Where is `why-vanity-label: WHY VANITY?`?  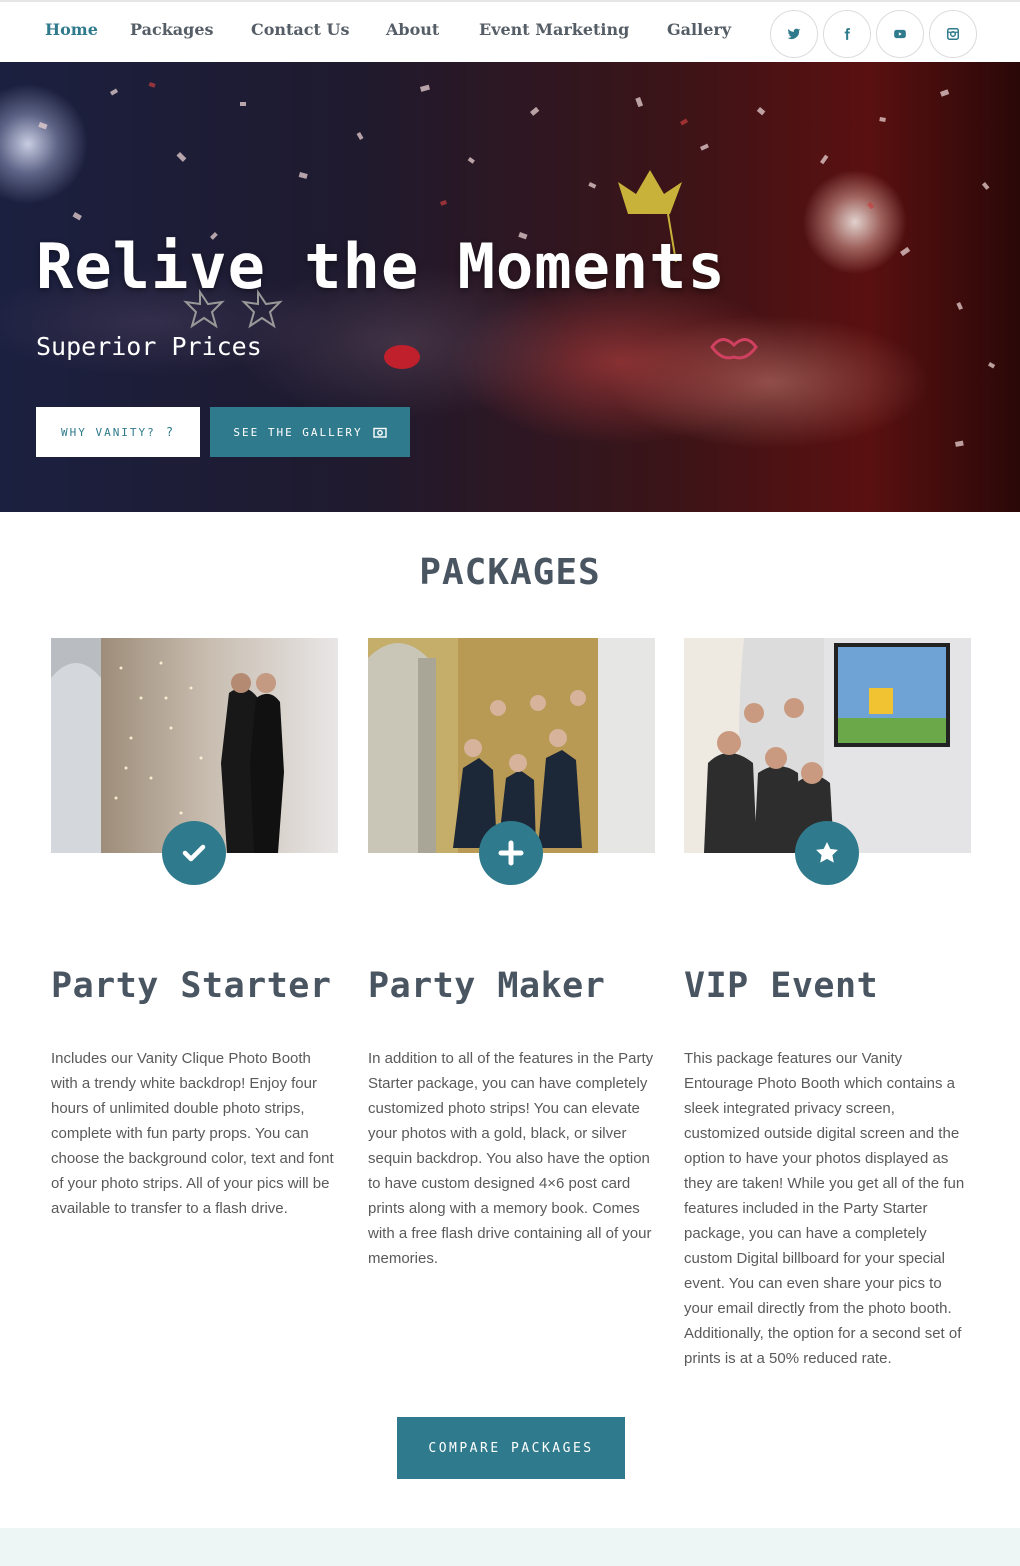 why-vanity-label: WHY VANITY? is located at coordinates (108, 432).